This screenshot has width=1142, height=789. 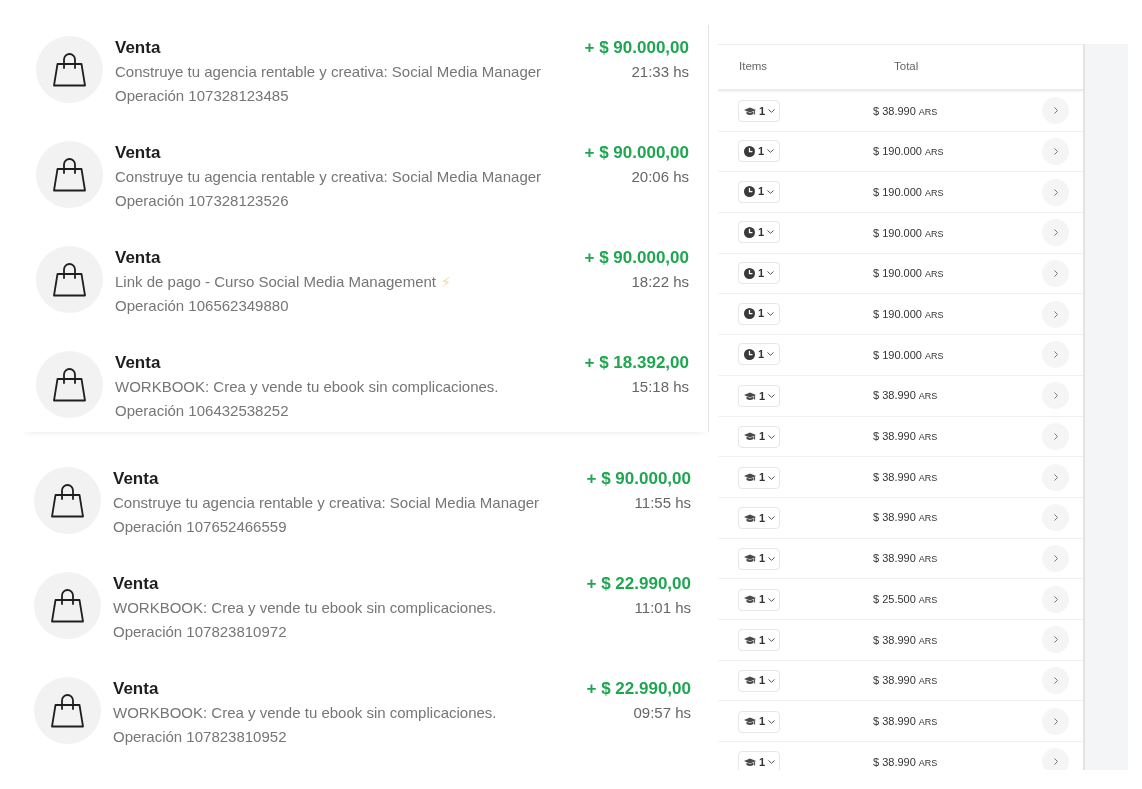 I want to click on sale-time: 11:01 hs, so click(x=662, y=607).